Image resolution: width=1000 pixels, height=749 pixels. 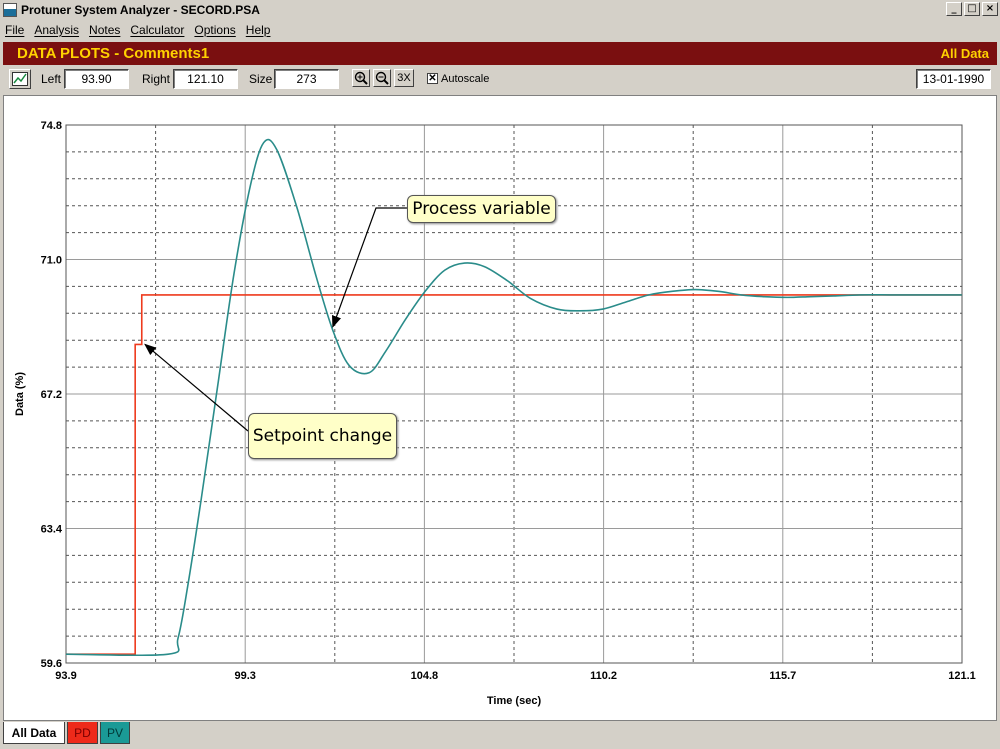 I want to click on y-axis-label: Data (%), so click(x=20, y=394).